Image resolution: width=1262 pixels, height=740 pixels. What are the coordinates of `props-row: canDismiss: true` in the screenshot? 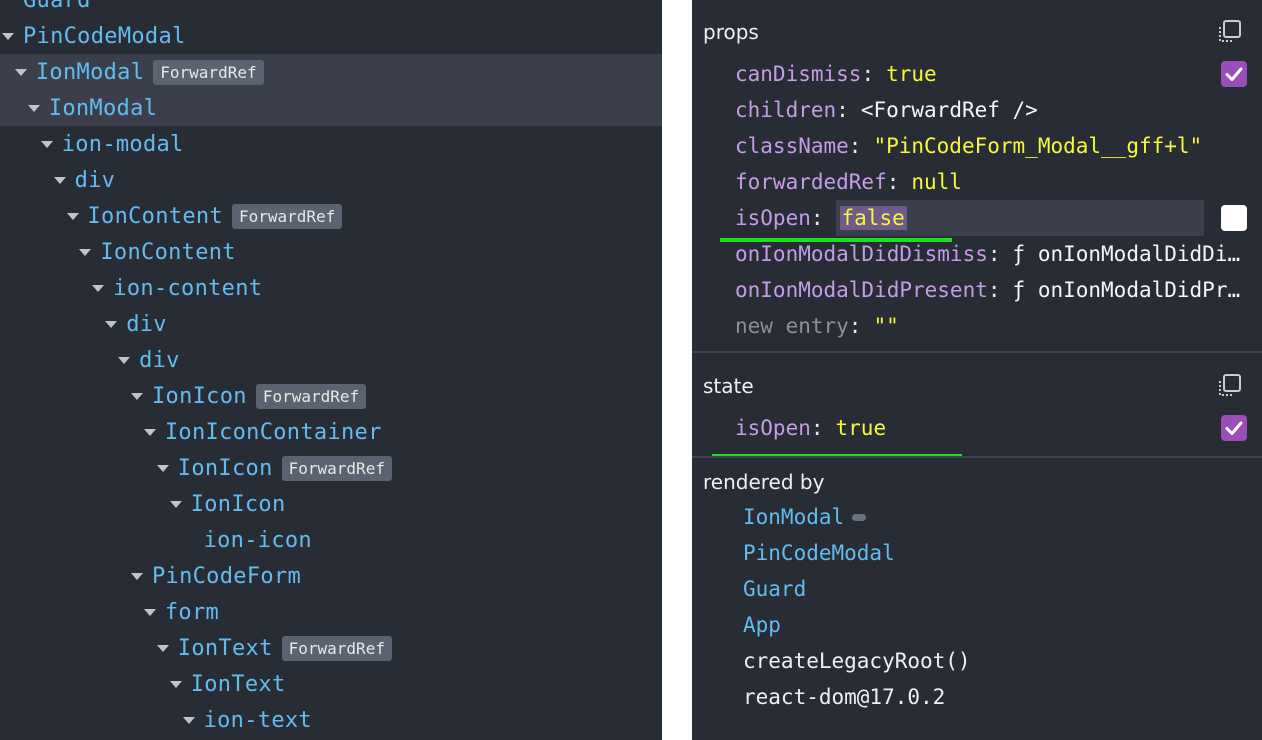 It's located at (970, 74).